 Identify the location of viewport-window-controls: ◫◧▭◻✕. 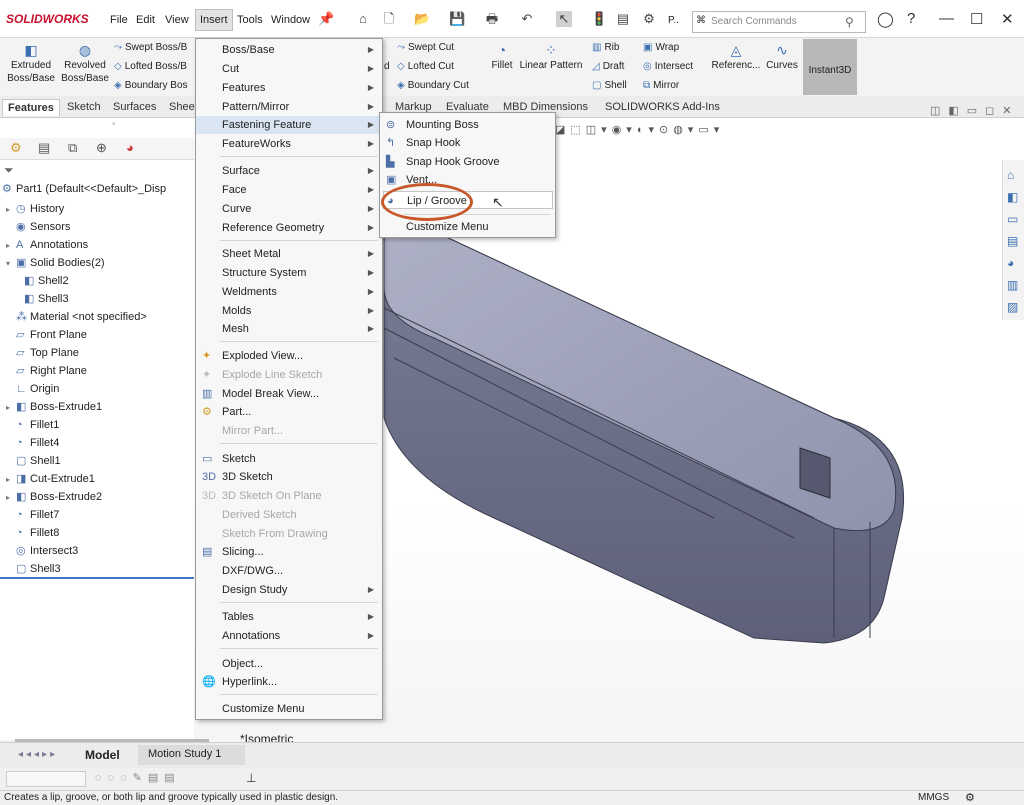
(975, 110).